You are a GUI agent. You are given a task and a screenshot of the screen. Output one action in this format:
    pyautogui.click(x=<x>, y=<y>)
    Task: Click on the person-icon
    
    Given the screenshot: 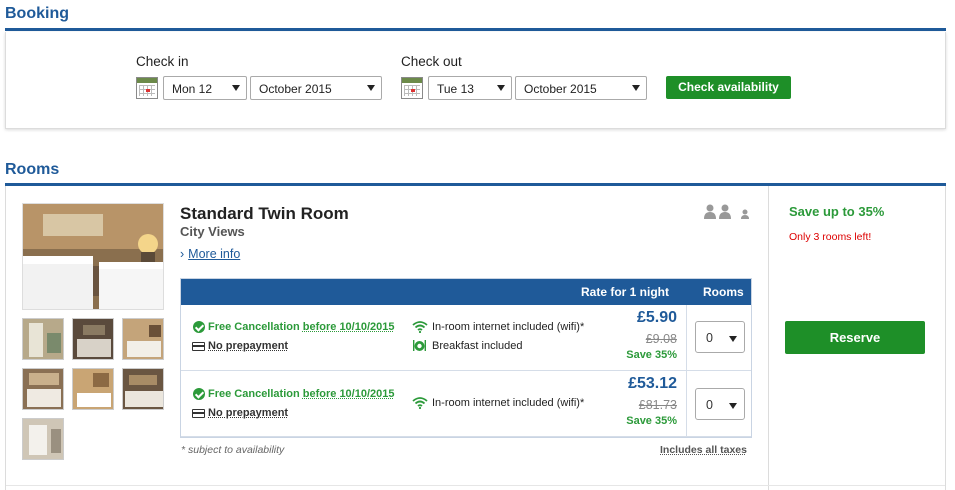 What is the action you would take?
    pyautogui.click(x=726, y=211)
    